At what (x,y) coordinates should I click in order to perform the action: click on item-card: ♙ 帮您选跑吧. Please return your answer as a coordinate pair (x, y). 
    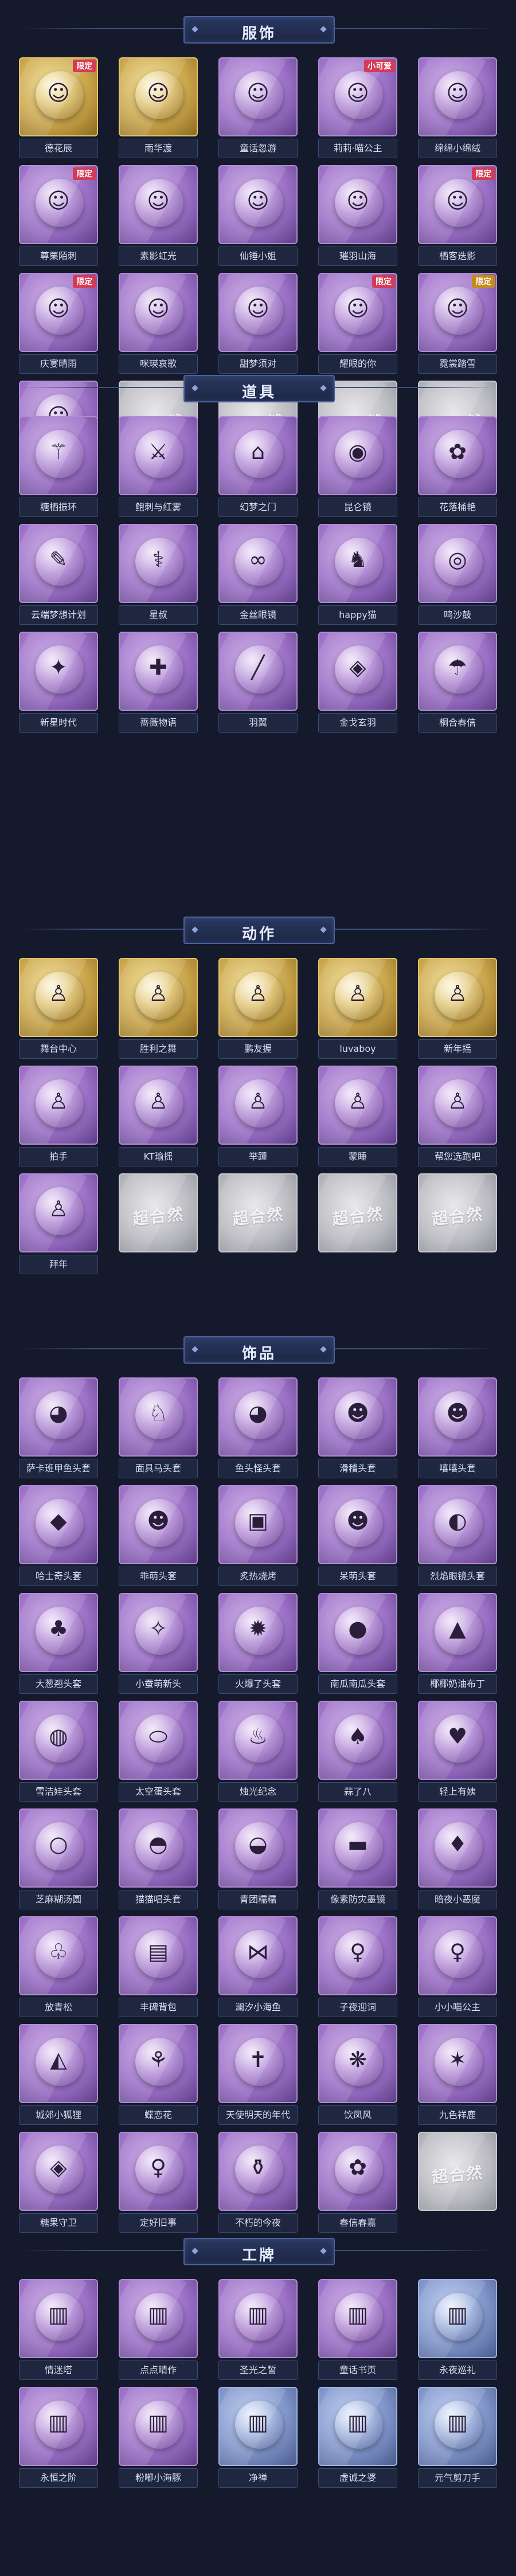
    Looking at the image, I should click on (458, 1119).